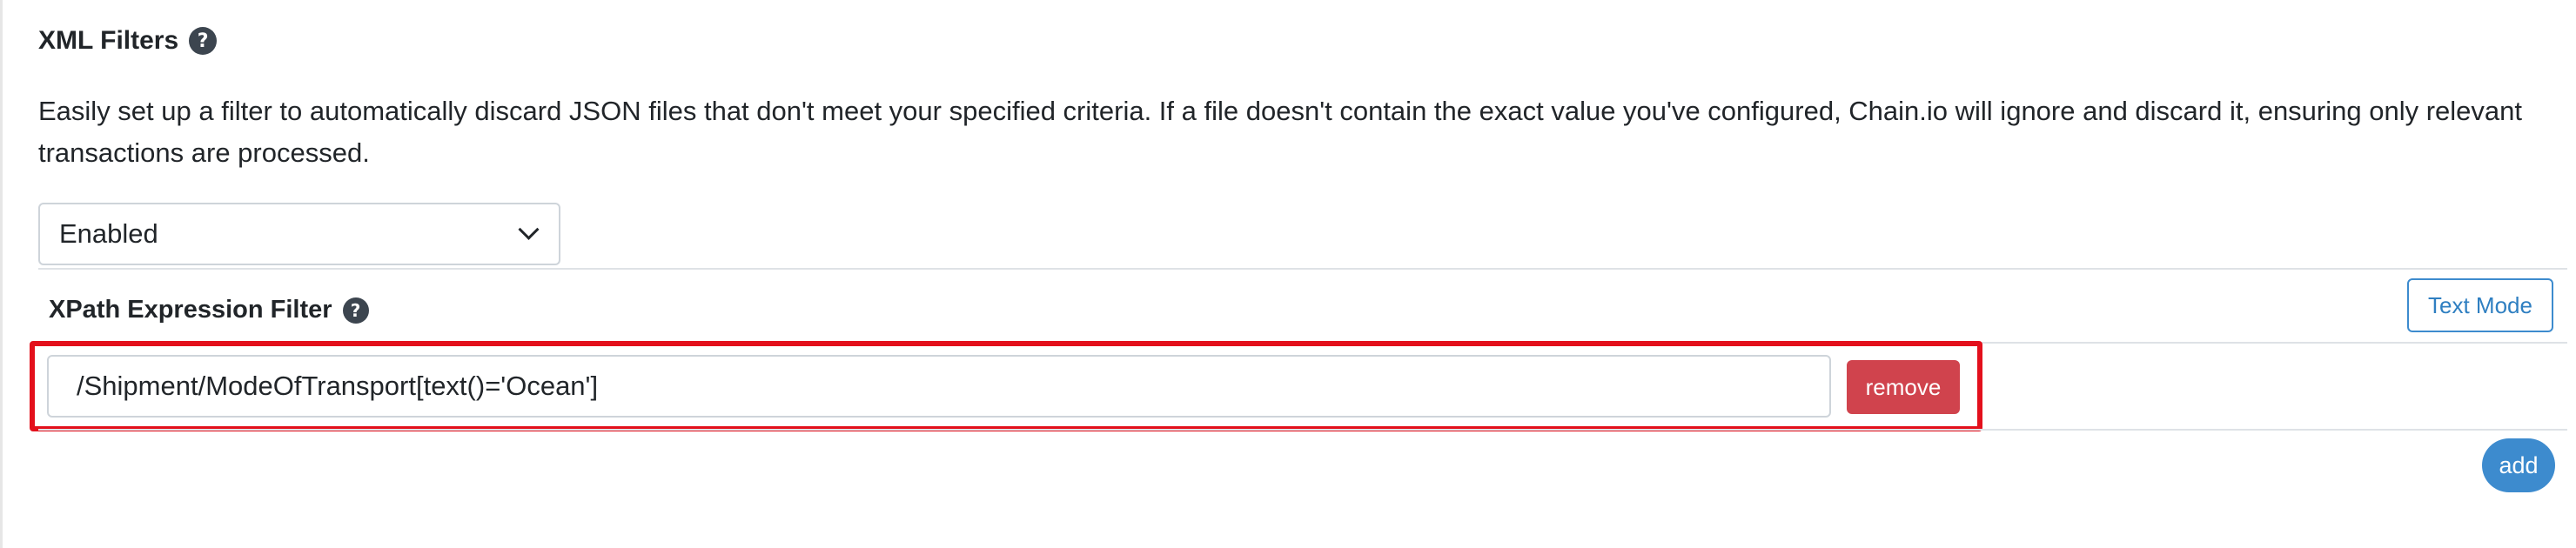 Image resolution: width=2576 pixels, height=548 pixels. What do you see at coordinates (108, 234) in the screenshot?
I see `select-value: Enabled` at bounding box center [108, 234].